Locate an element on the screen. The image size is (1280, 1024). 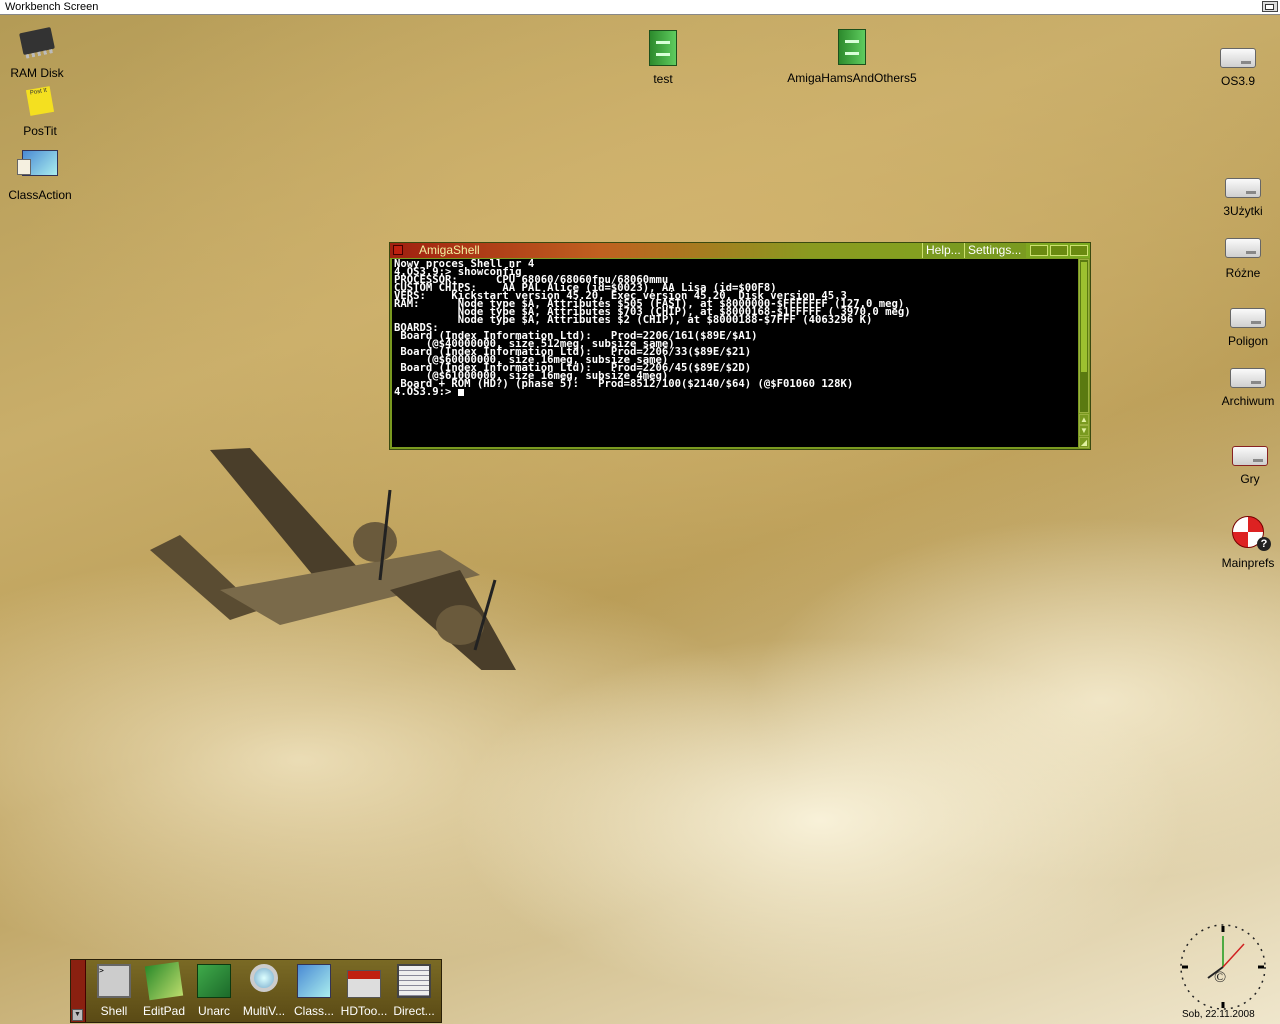
chip-icon is located at coordinates (37, 41).